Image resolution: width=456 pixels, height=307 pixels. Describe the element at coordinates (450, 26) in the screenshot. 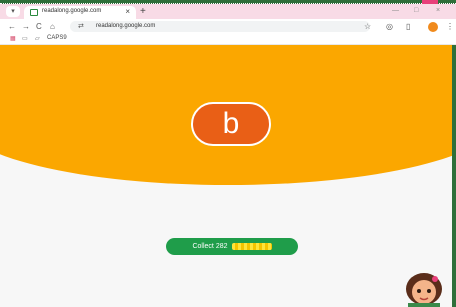

I see `menu-icon: ⋮` at that location.